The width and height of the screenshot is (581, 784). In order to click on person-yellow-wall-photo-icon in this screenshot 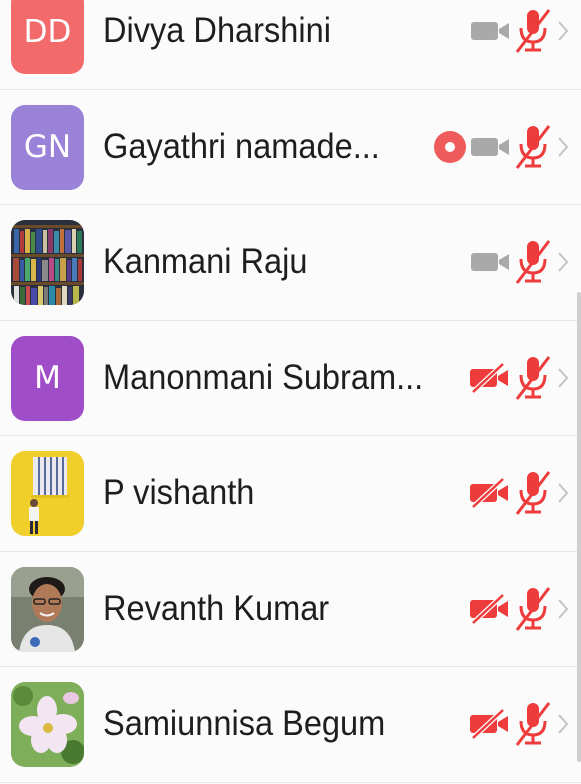, I will do `click(47, 493)`.